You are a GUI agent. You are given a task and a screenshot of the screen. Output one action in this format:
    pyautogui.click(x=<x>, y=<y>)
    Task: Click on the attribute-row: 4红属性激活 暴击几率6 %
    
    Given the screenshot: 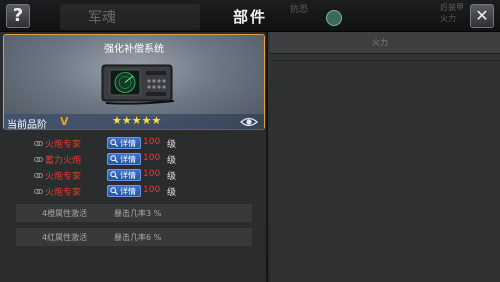 What is the action you would take?
    pyautogui.click(x=134, y=237)
    